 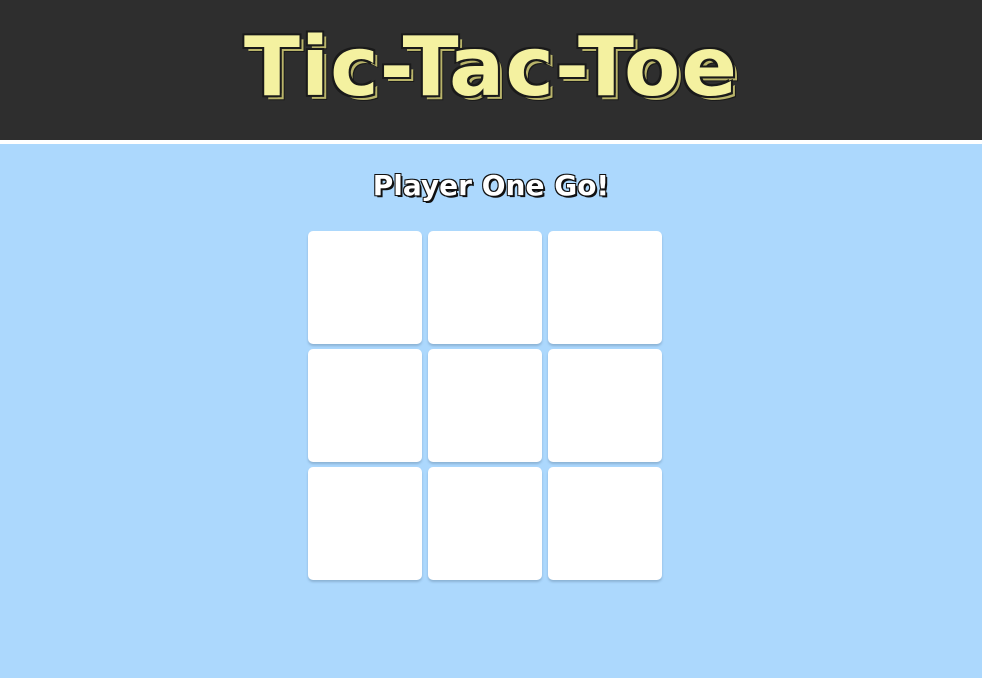 I want to click on header-divider, so click(x=491, y=142).